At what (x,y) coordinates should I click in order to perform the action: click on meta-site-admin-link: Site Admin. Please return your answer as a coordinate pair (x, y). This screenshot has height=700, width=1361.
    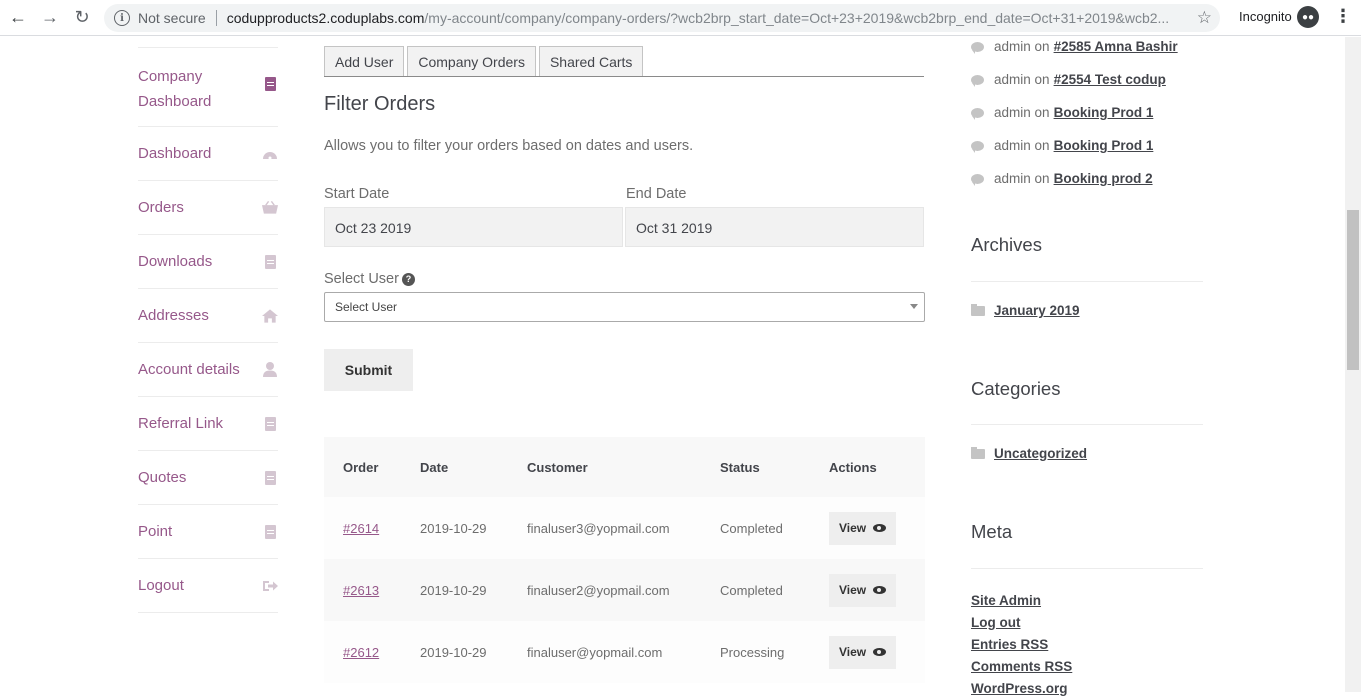
    Looking at the image, I should click on (1006, 600).